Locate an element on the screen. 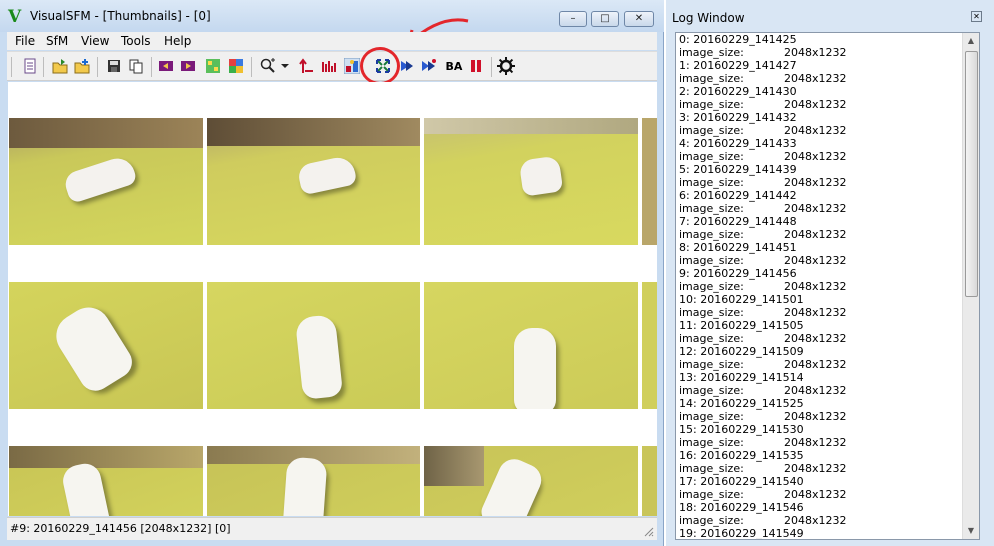 Image resolution: width=994 pixels, height=546 pixels. log-line: 2: 20160229_141430 is located at coordinates (819, 91).